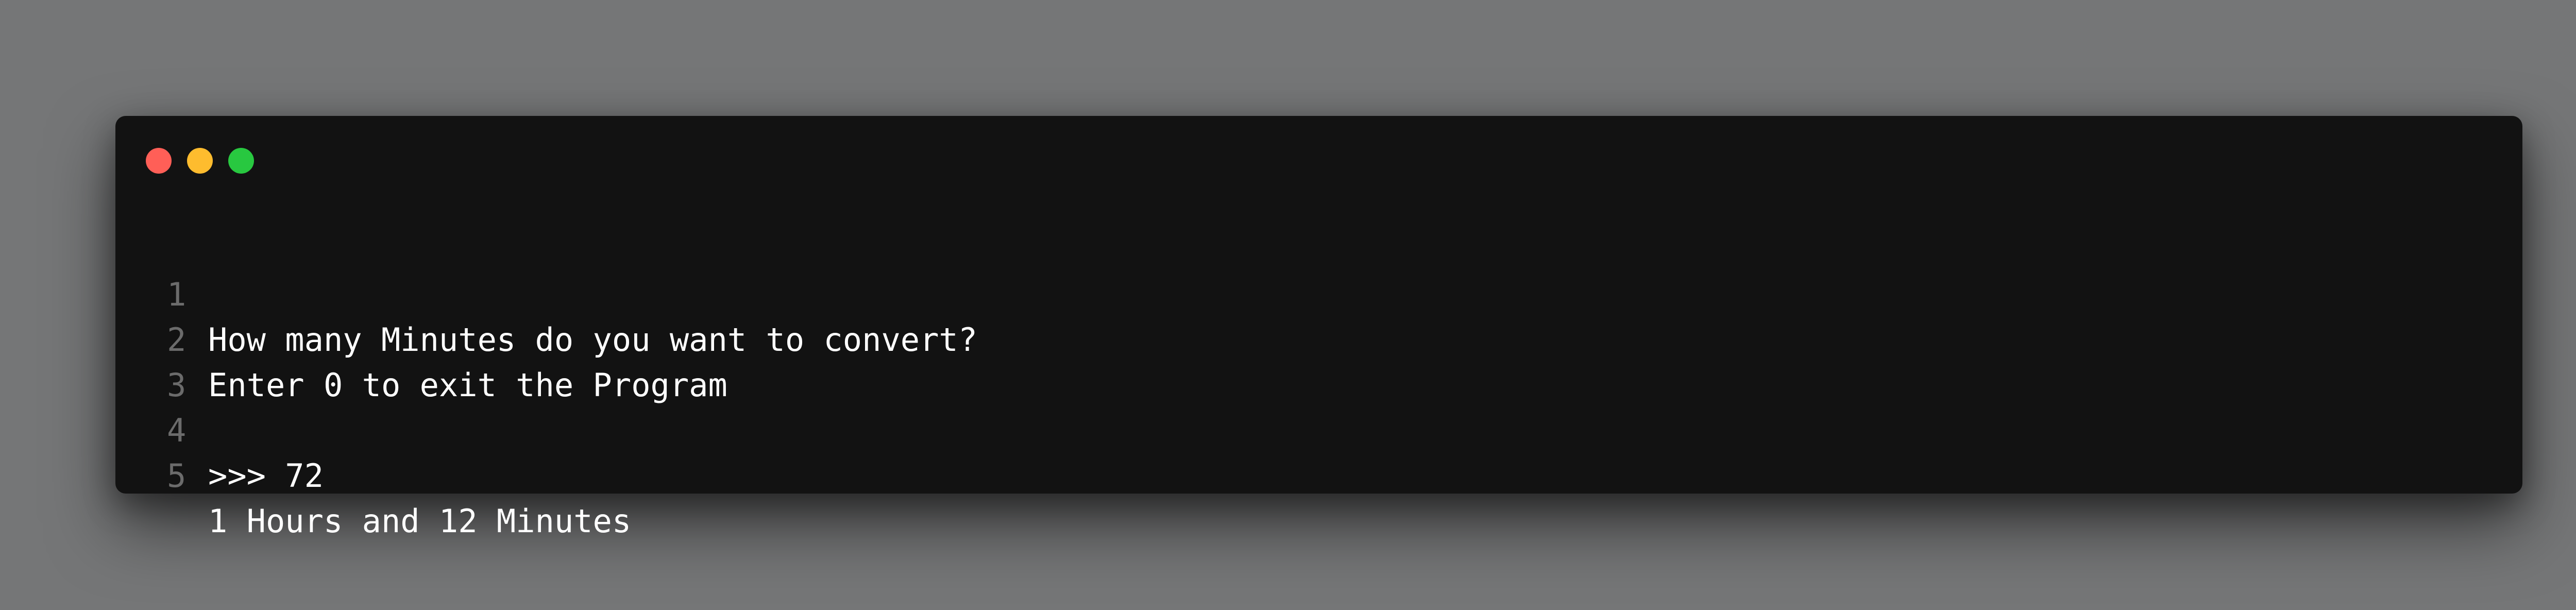  I want to click on zoom-button, so click(241, 161).